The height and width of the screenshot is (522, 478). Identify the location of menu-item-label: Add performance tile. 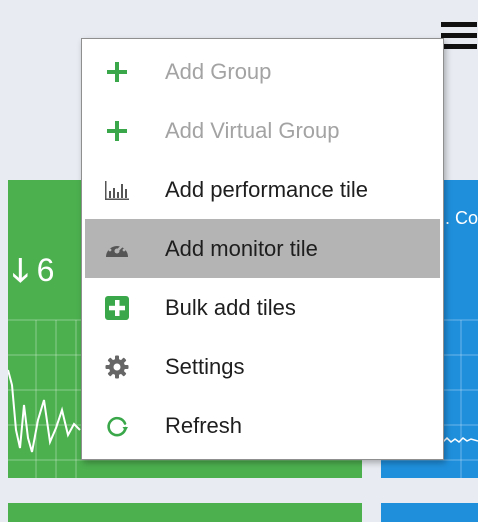
(266, 189).